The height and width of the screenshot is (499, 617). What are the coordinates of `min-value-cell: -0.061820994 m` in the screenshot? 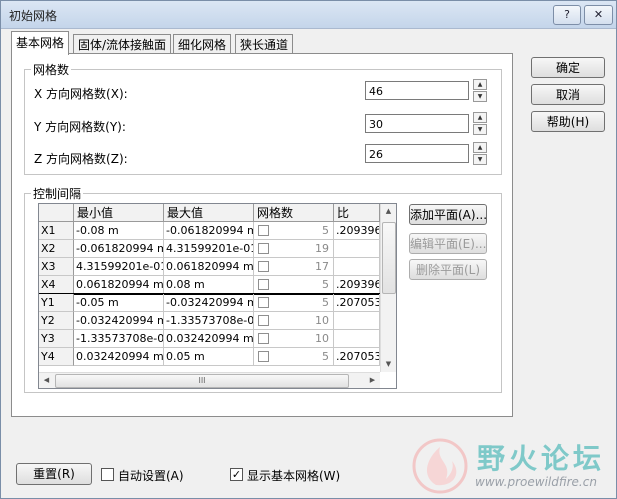 It's located at (119, 249).